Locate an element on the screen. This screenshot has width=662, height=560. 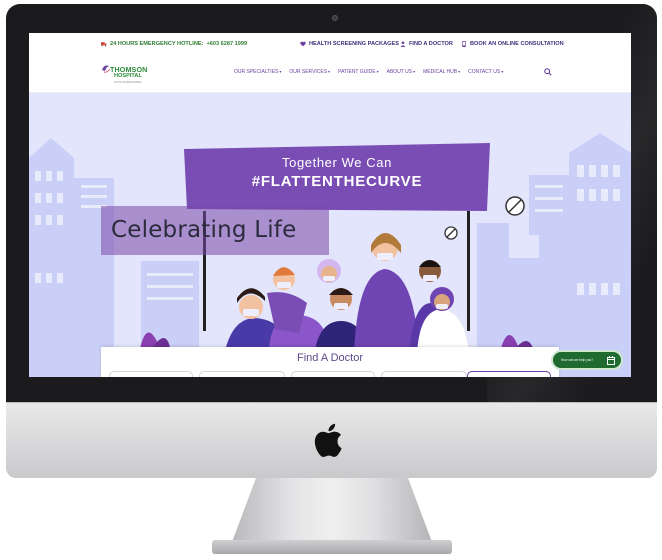
hospital-logo: THOMSON HOSPITAL KOTA DAMANSARA is located at coordinates (136, 75).